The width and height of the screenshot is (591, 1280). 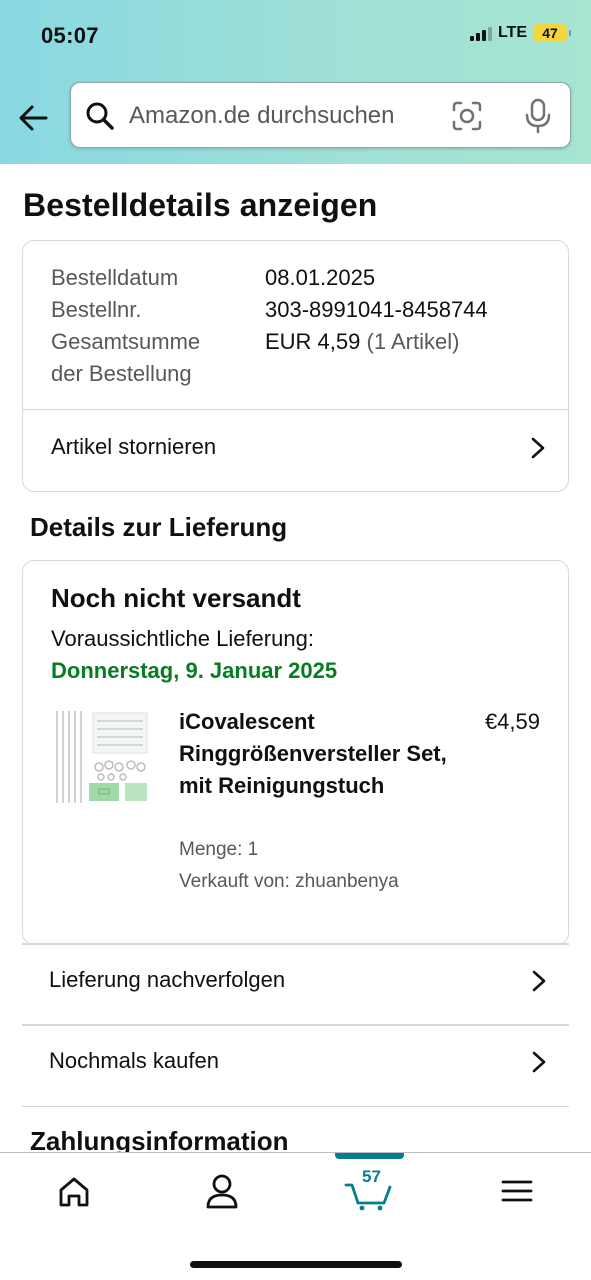 I want to click on search-bar, so click(x=320, y=115).